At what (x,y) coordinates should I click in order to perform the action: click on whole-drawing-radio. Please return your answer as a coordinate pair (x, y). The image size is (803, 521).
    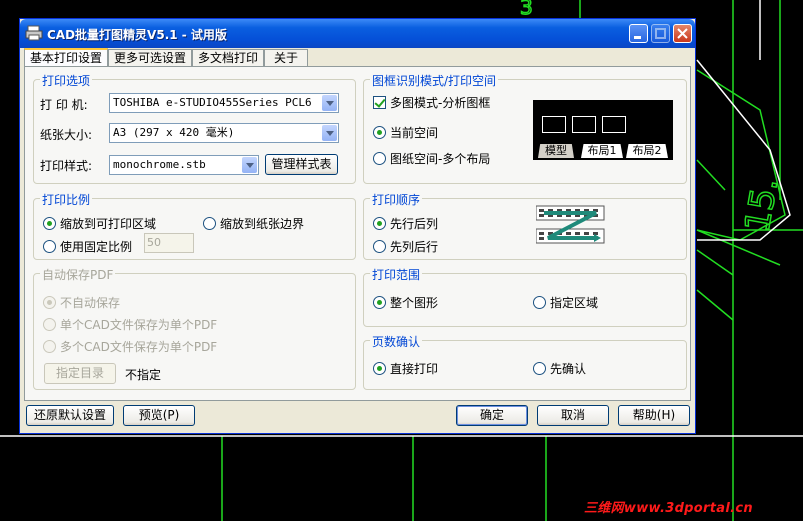
    Looking at the image, I should click on (379, 302).